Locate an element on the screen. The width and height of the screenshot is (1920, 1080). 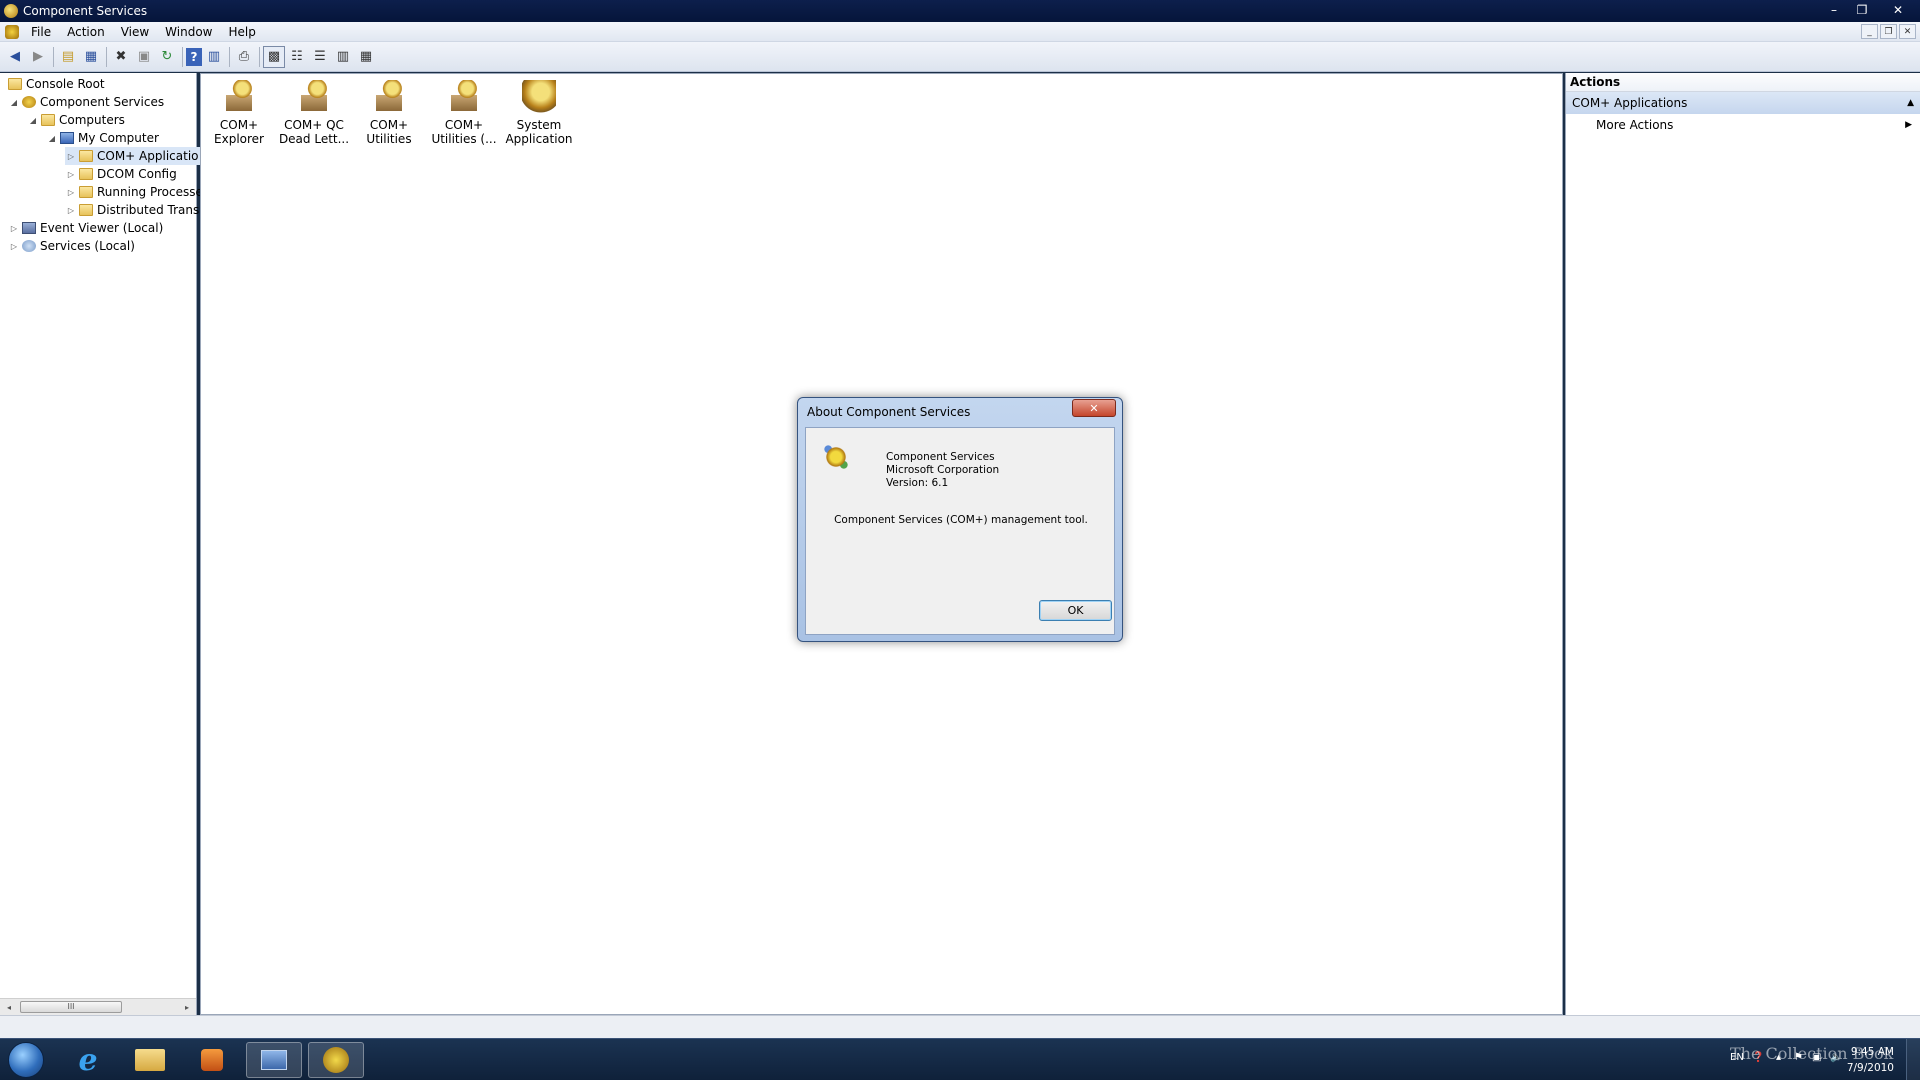
detail-view-icon: ▥ is located at coordinates (343, 57).